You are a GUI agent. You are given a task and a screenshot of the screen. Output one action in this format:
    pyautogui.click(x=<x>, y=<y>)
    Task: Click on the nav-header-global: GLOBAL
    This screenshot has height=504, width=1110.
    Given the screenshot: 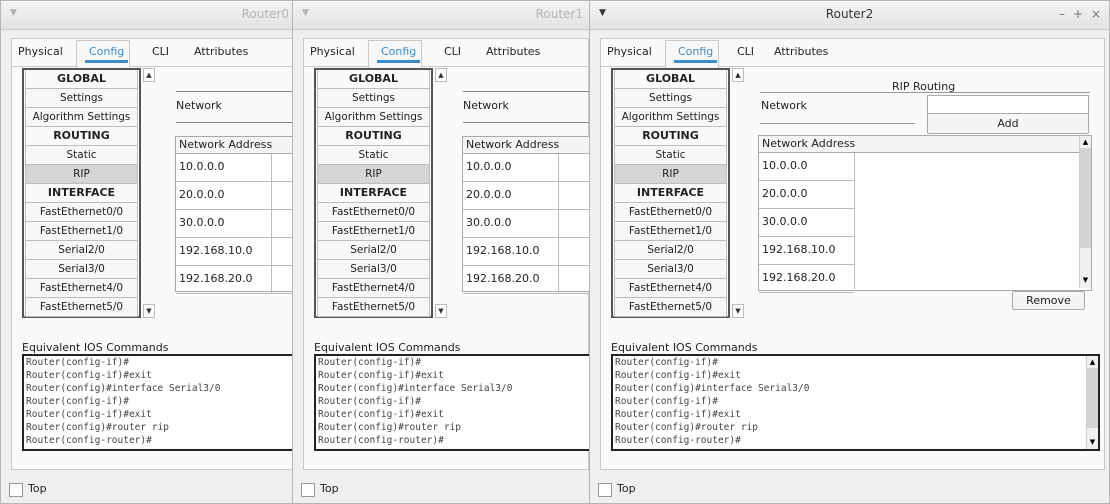 What is the action you would take?
    pyautogui.click(x=81, y=79)
    